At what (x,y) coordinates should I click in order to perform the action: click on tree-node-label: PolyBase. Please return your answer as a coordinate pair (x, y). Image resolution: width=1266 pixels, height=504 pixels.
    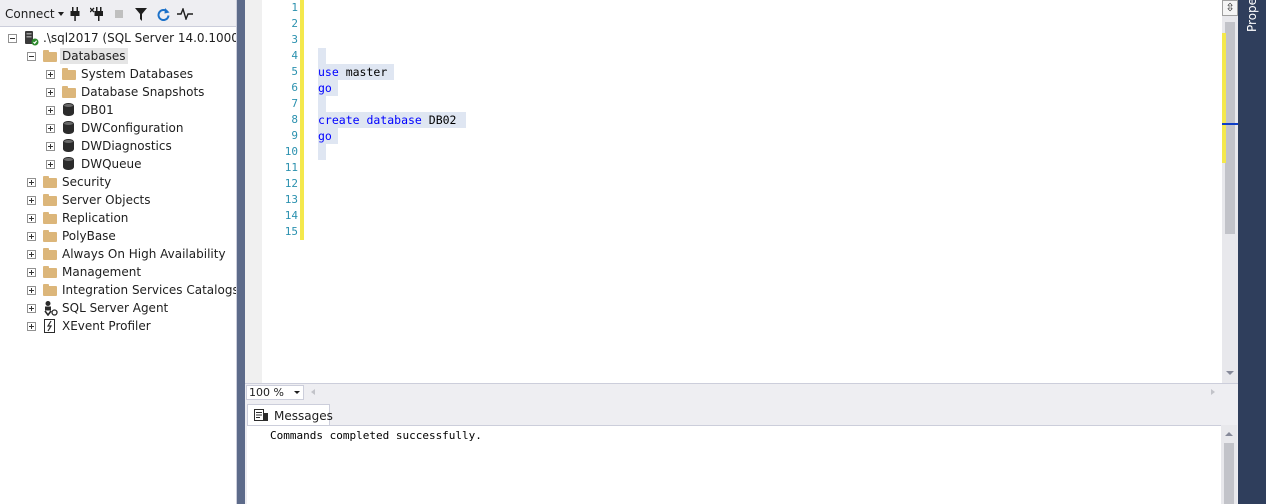
    Looking at the image, I should click on (89, 236).